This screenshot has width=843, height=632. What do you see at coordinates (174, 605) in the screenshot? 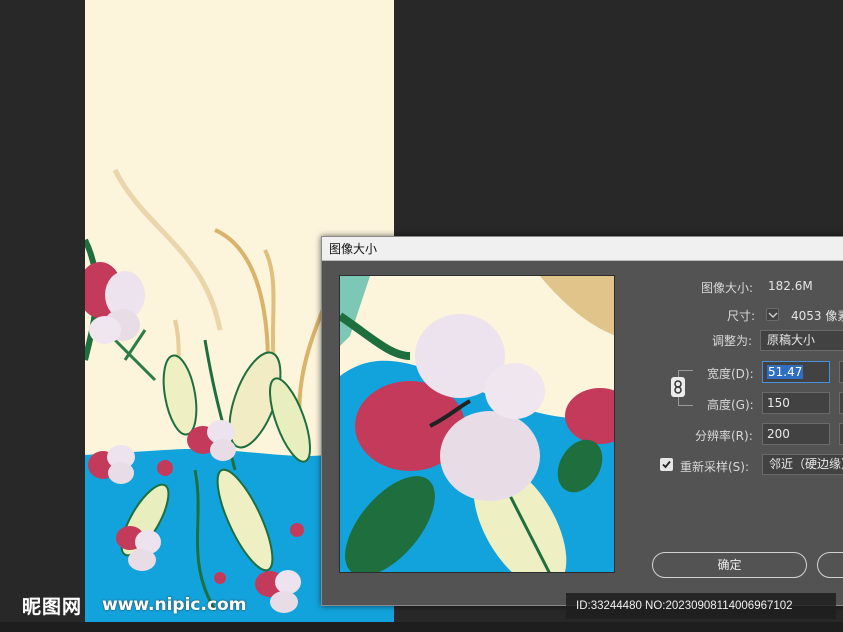
I see `watermark-url: www.nipic.com` at bounding box center [174, 605].